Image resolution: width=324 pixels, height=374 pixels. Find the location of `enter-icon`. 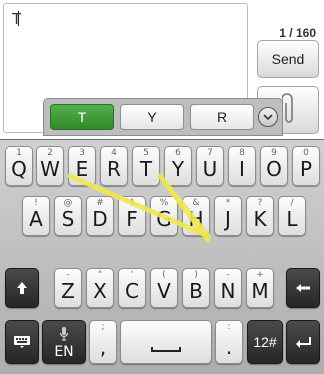

enter-icon is located at coordinates (303, 342).